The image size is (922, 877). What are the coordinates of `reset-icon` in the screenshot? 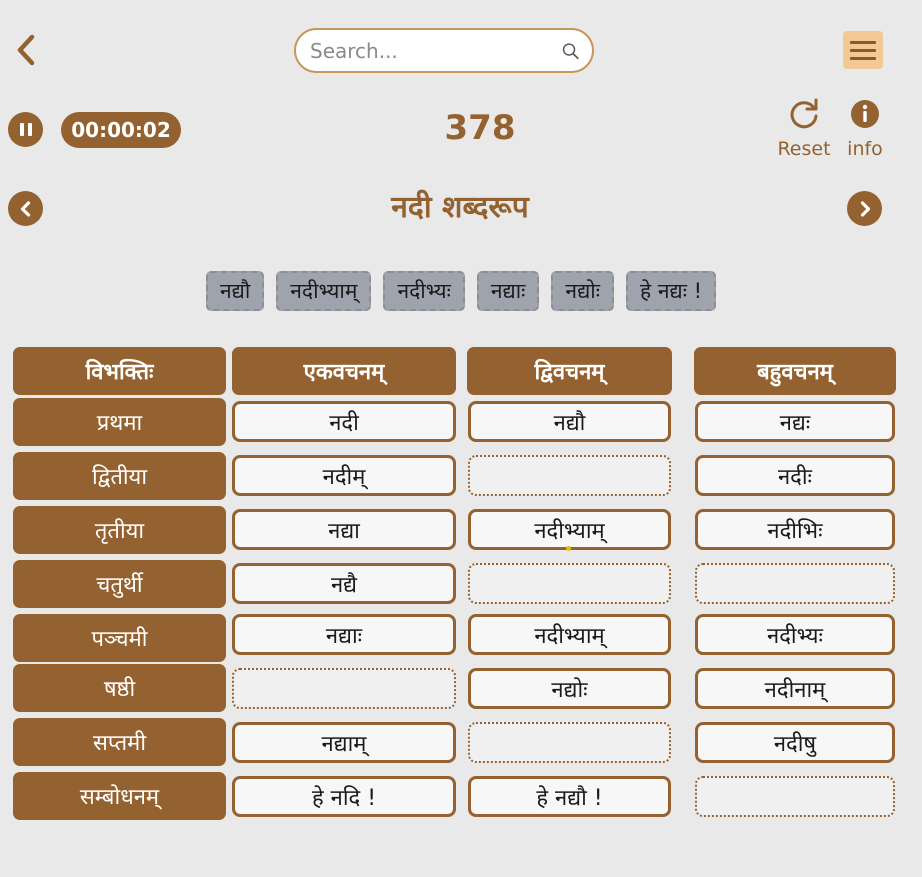 It's located at (804, 113).